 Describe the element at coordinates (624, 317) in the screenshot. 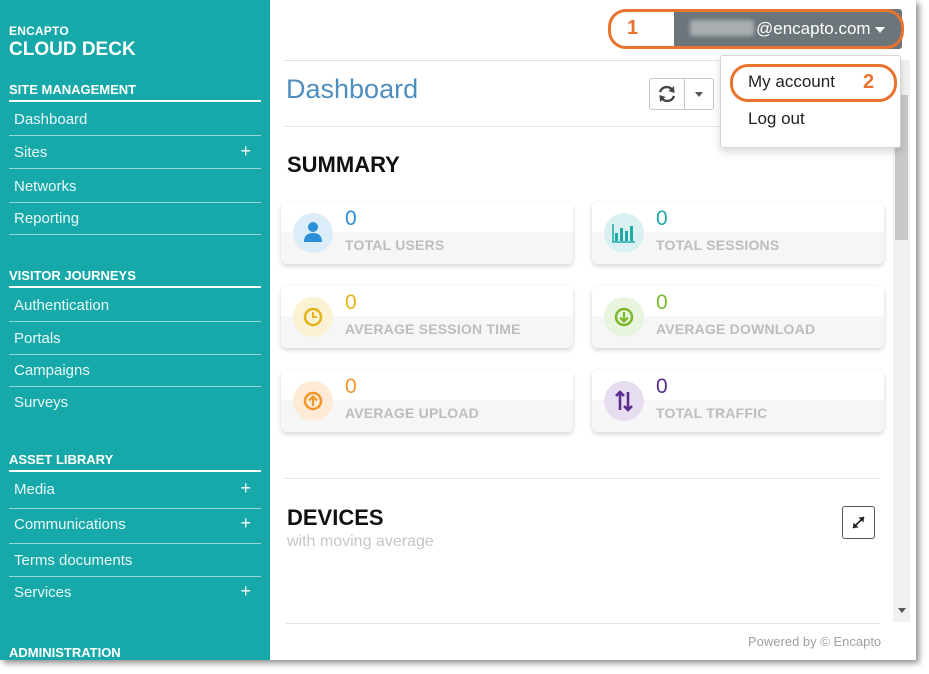

I see `download-icon` at that location.